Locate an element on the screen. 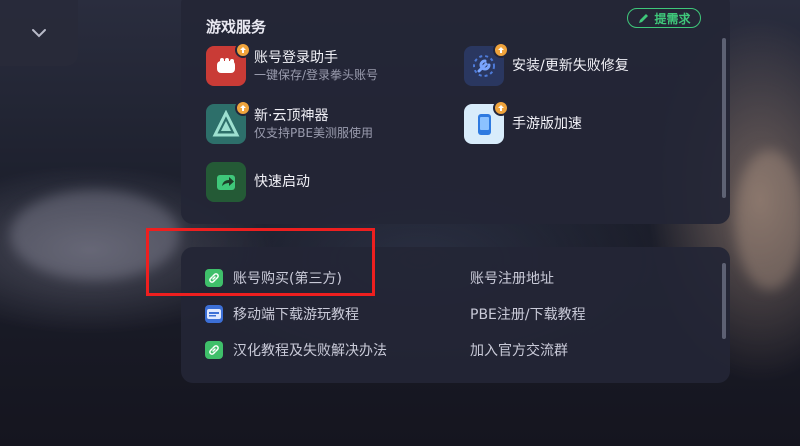  link-mobile-tutorial: 移动端下载游玩教程 is located at coordinates (282, 314).